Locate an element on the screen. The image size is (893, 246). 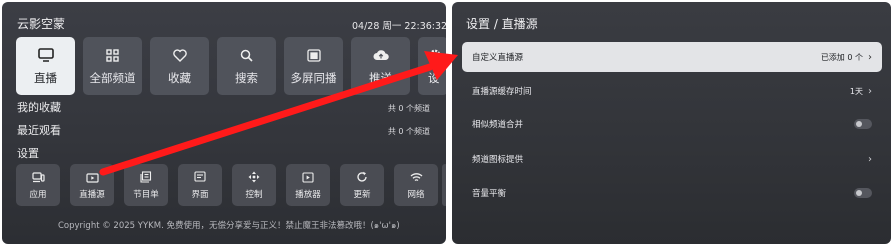
device-icon is located at coordinates (38, 177).